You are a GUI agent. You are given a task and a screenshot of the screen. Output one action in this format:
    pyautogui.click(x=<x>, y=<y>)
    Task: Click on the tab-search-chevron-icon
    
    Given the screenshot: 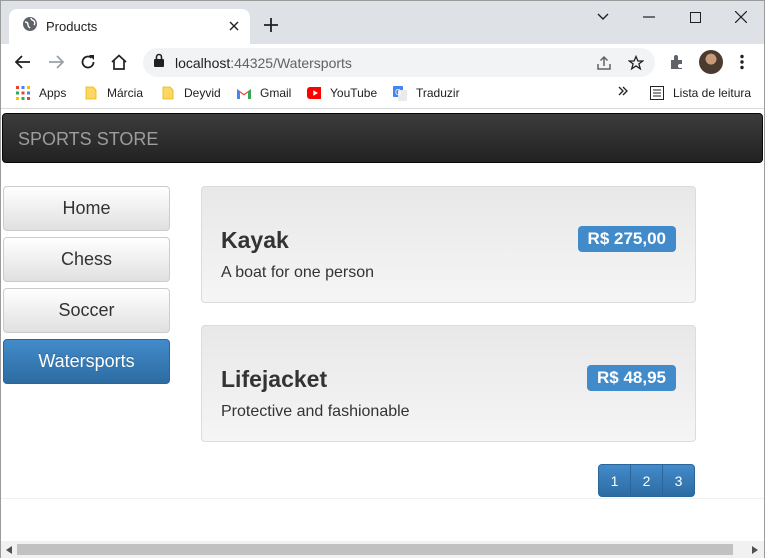 What is the action you would take?
    pyautogui.click(x=603, y=17)
    